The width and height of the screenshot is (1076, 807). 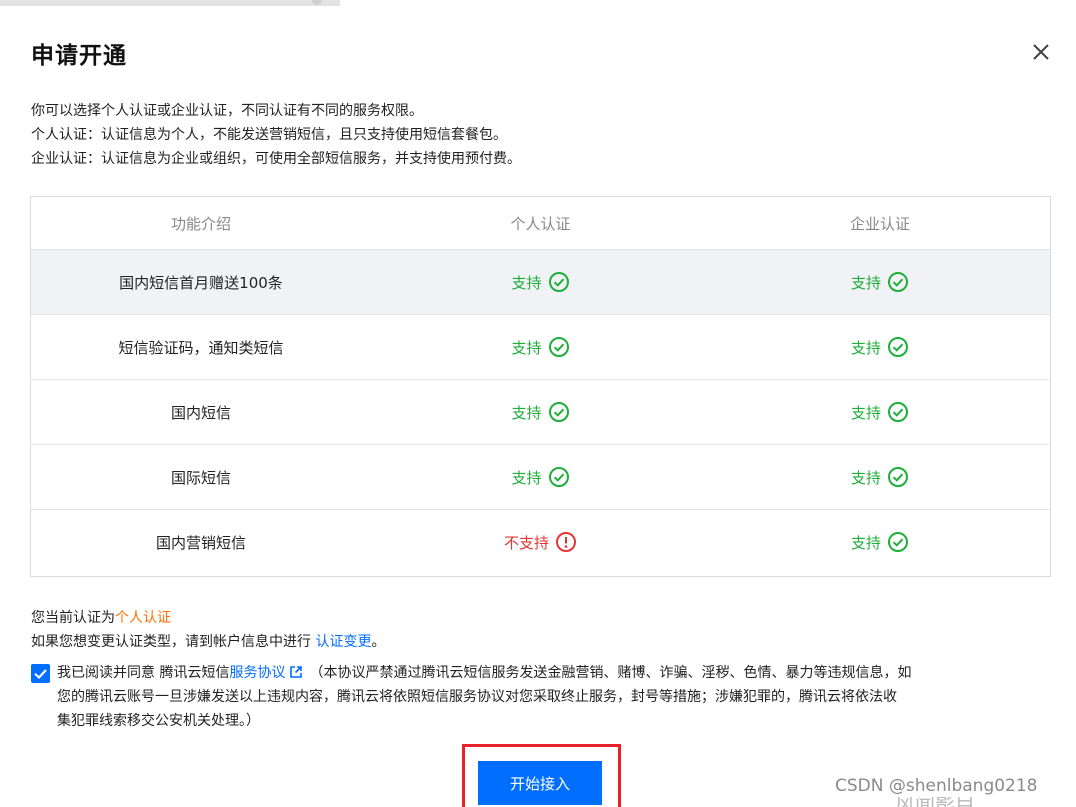 I want to click on external-link-icon, so click(x=296, y=672).